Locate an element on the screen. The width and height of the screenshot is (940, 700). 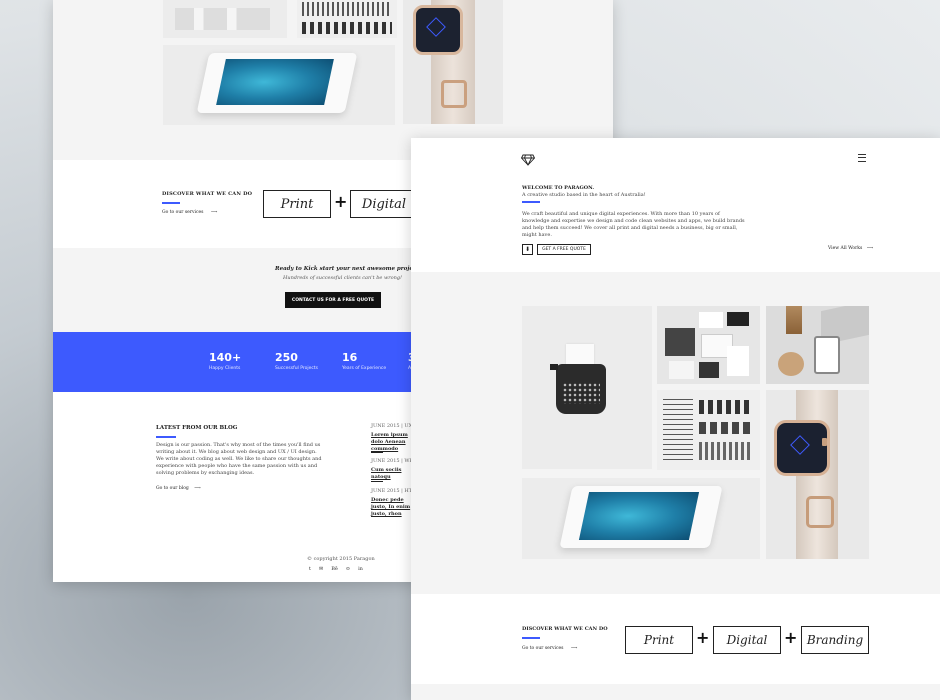
front-next-section is located at coordinates (675, 692).